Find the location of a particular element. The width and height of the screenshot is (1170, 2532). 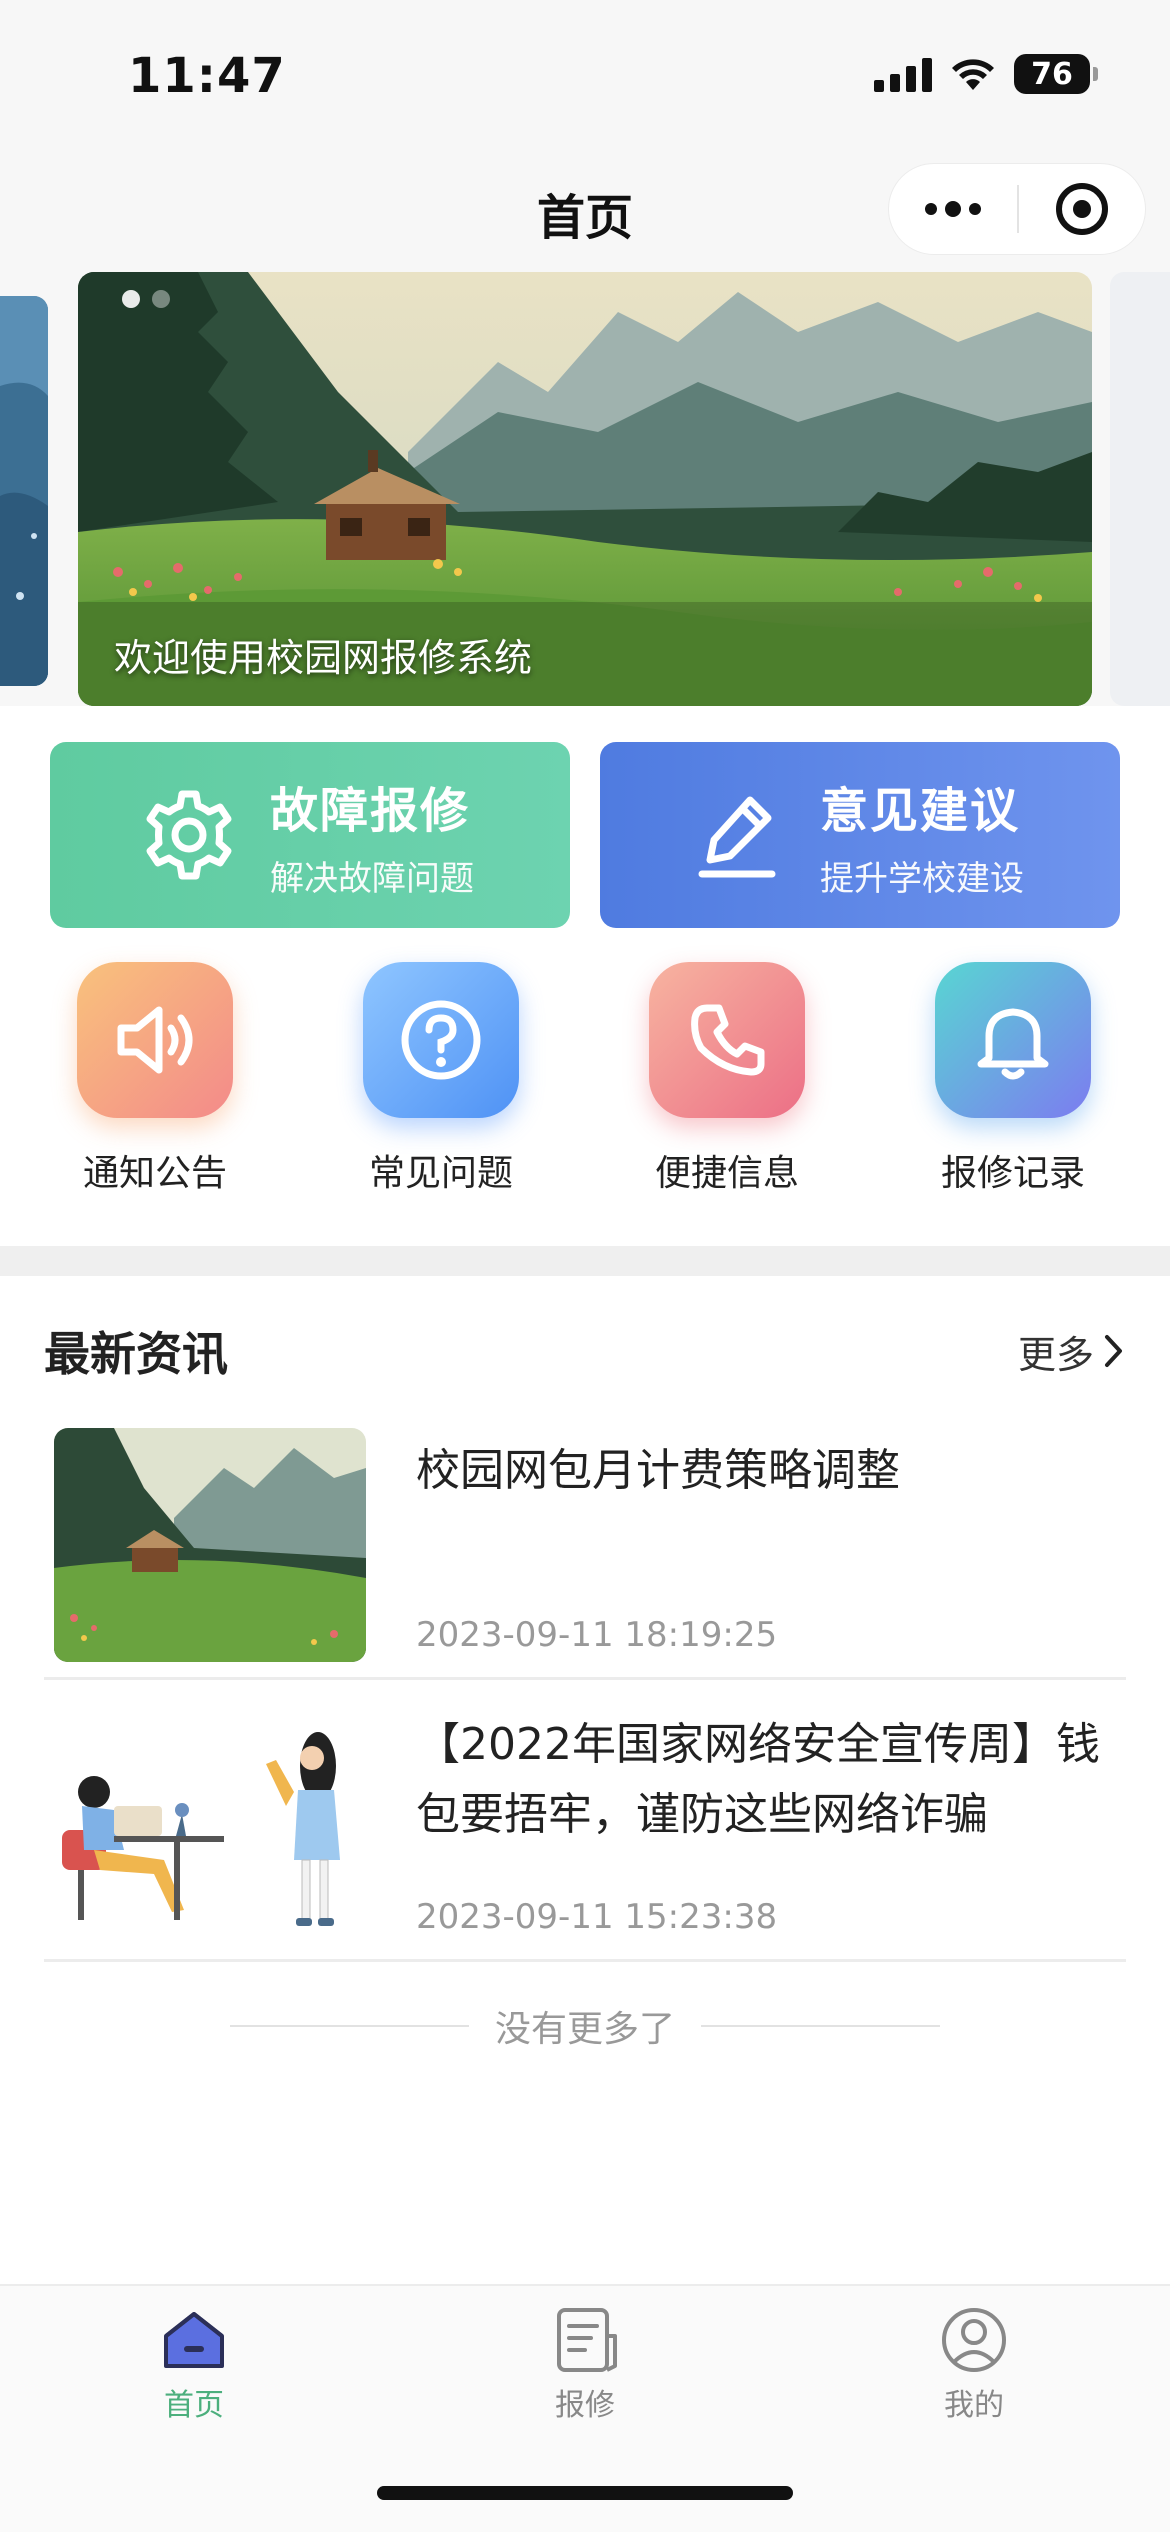

suggestion-subtitle: 提升学校建设 is located at coordinates (922, 878).